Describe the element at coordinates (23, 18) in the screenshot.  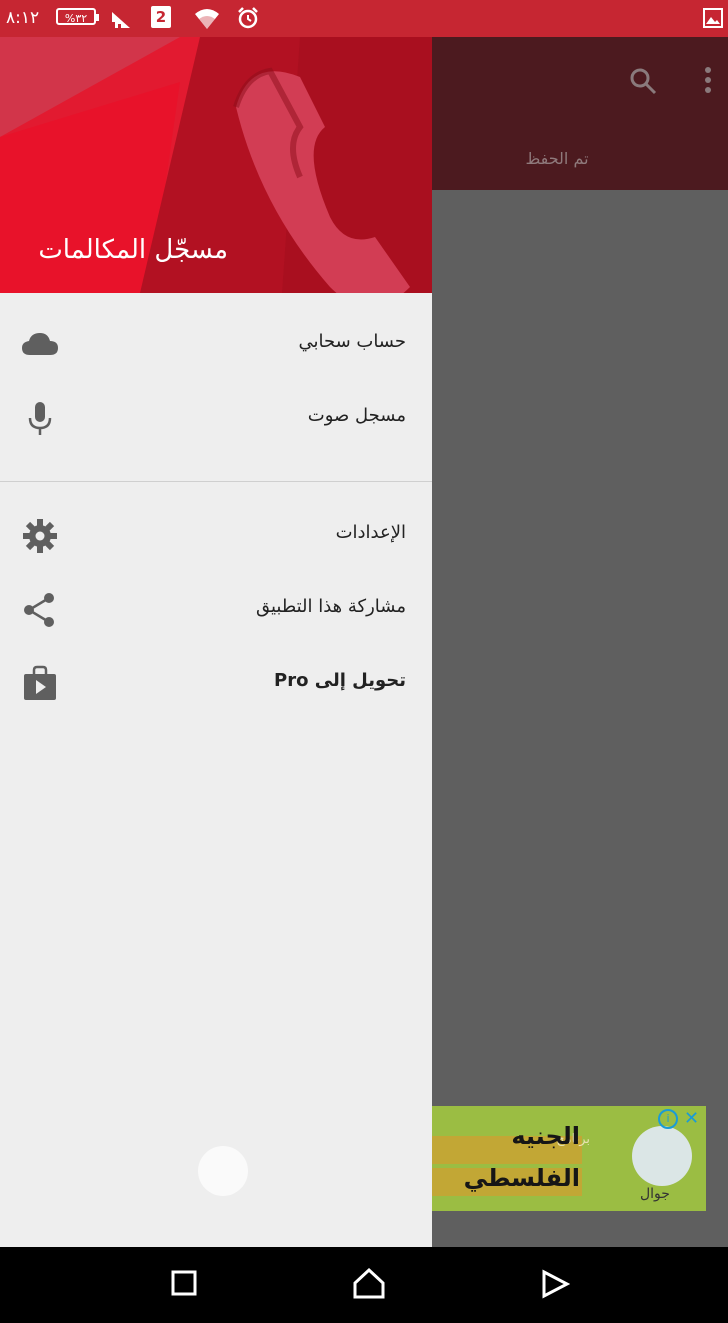
I see `status-time: ٨:١٢` at that location.